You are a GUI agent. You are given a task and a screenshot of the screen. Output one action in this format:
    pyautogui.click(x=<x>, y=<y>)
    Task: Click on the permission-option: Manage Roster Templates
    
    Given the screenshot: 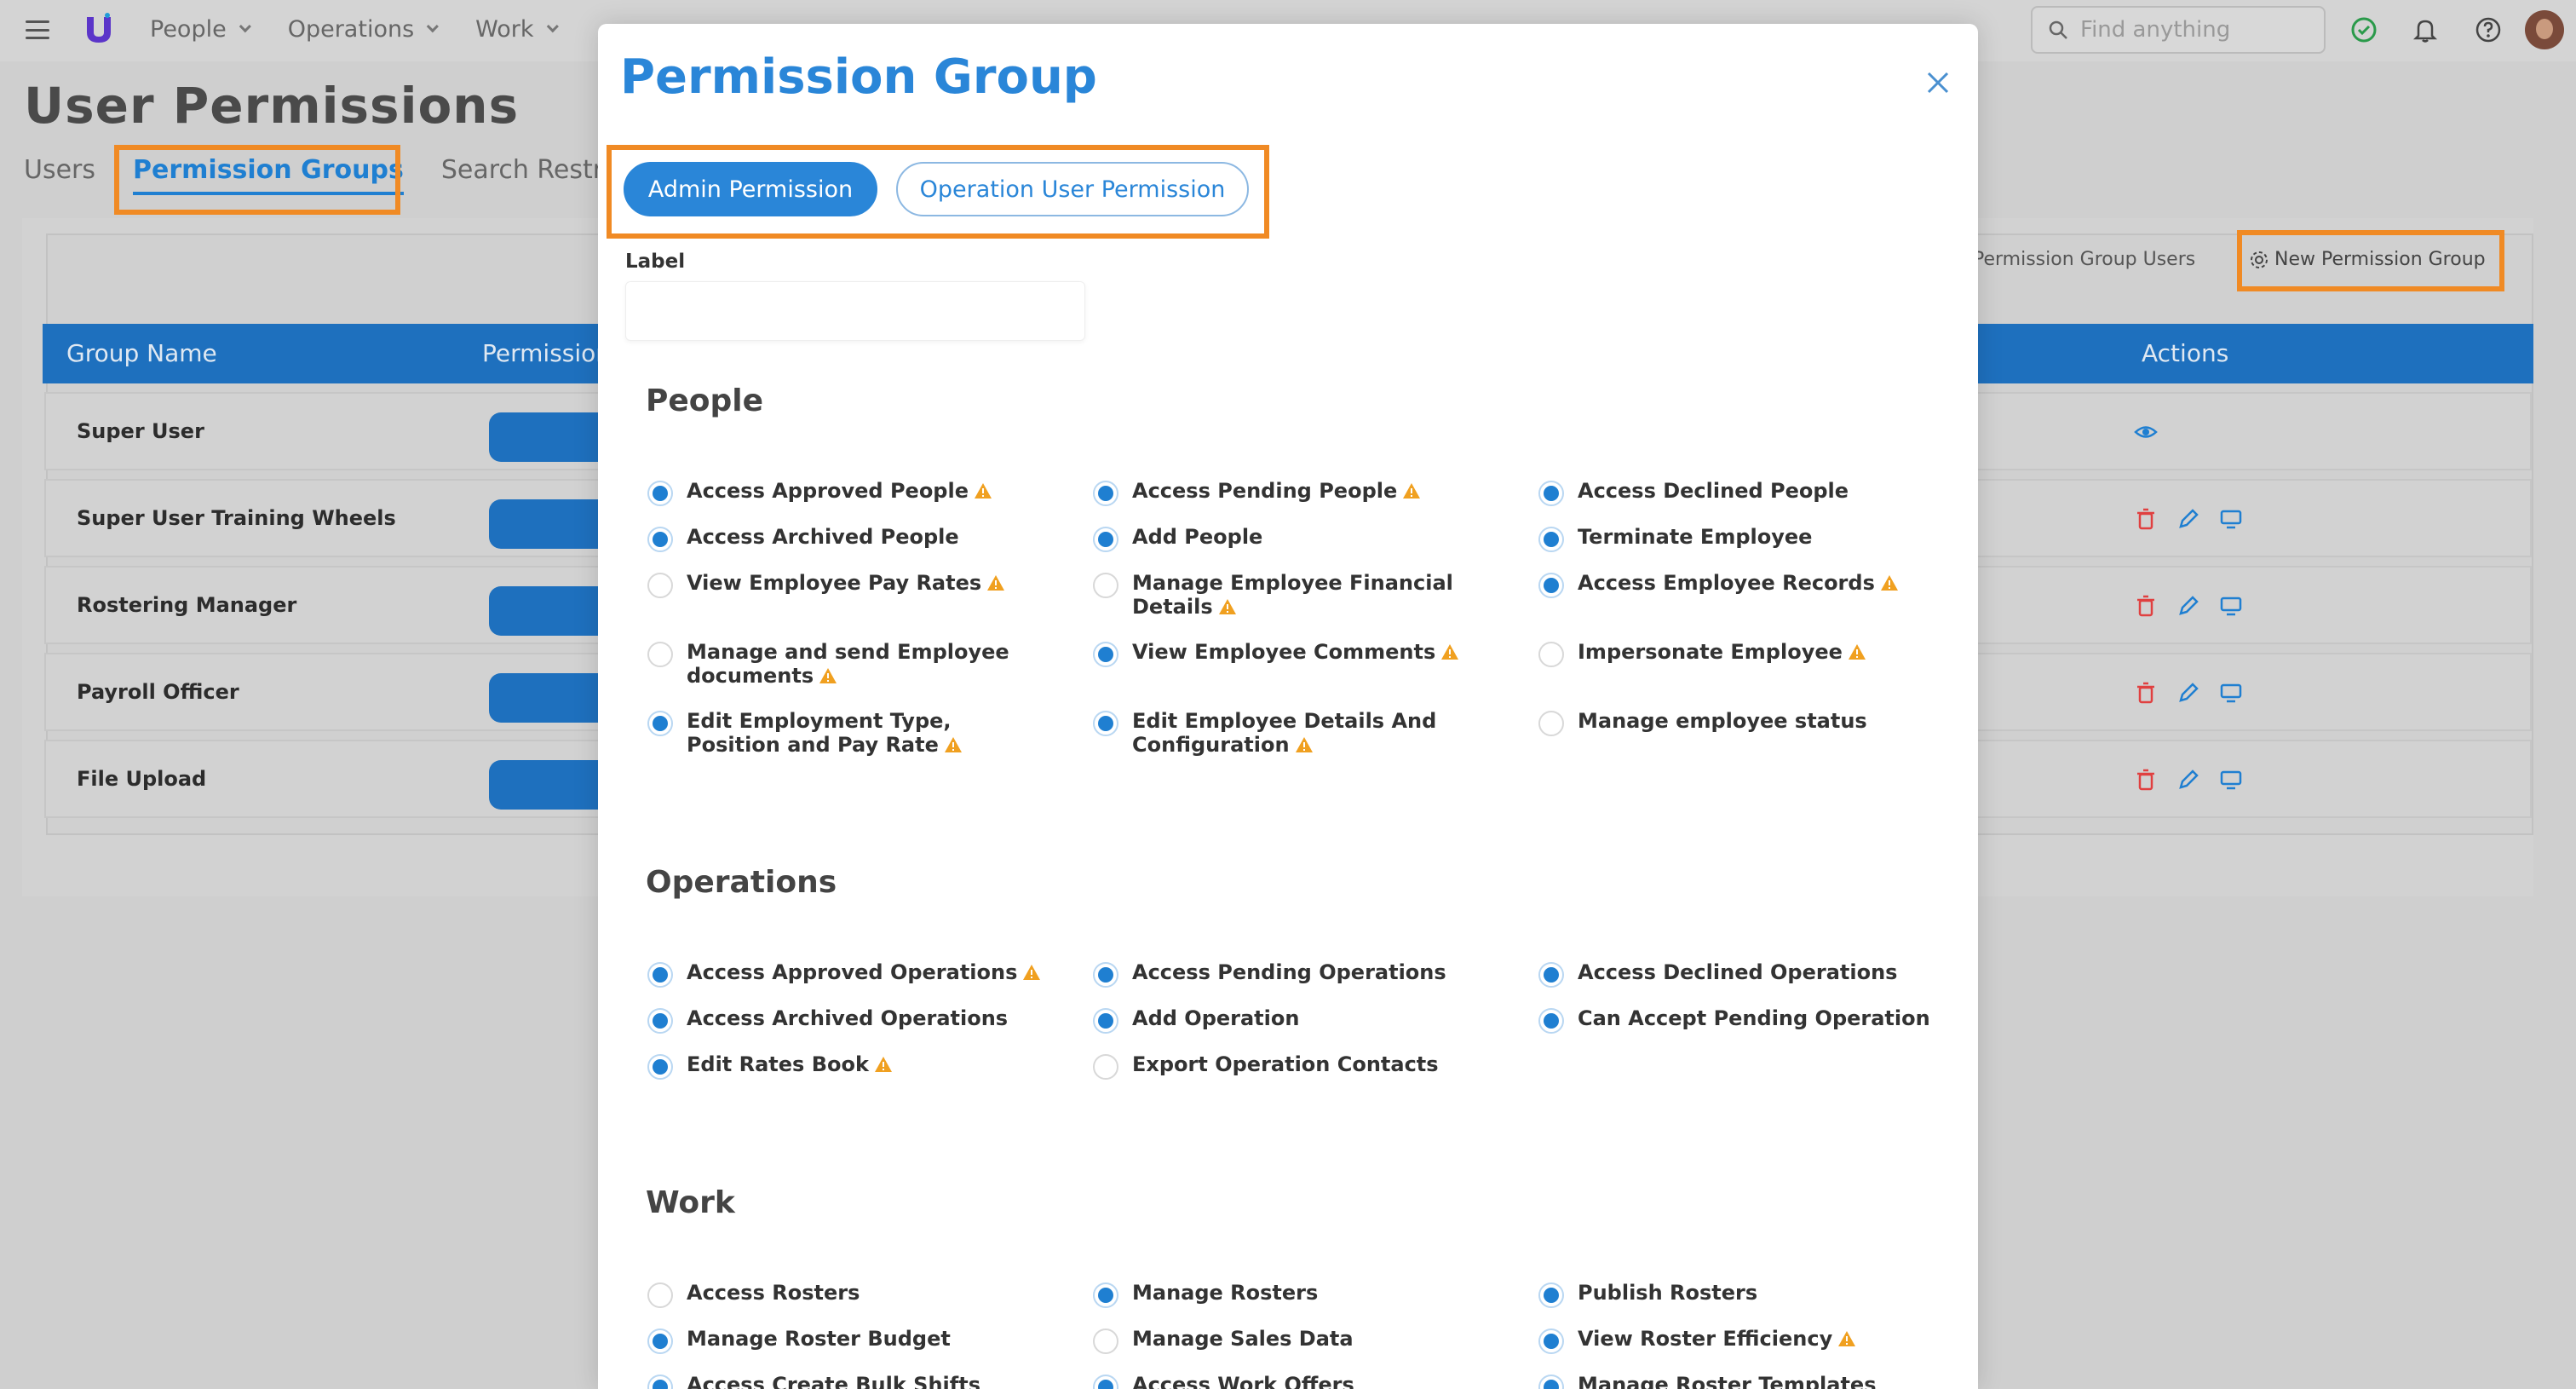 What is the action you would take?
    pyautogui.click(x=1739, y=1381)
    